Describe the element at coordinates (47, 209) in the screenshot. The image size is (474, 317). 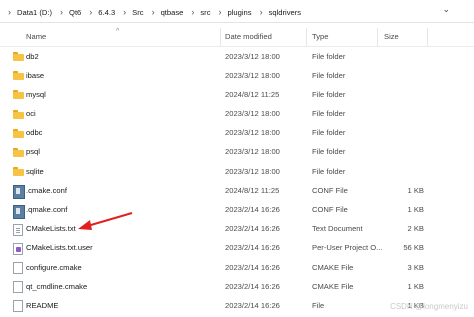
I see `file-name: .qmake.conf` at that location.